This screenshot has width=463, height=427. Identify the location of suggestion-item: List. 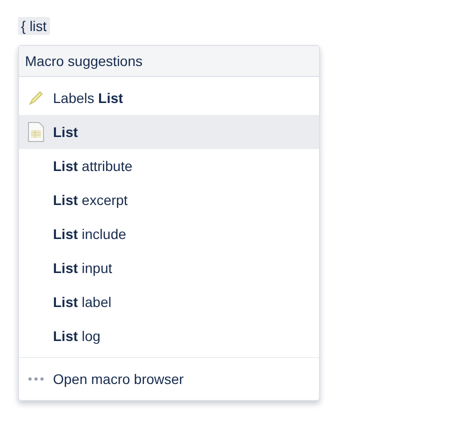
(169, 132).